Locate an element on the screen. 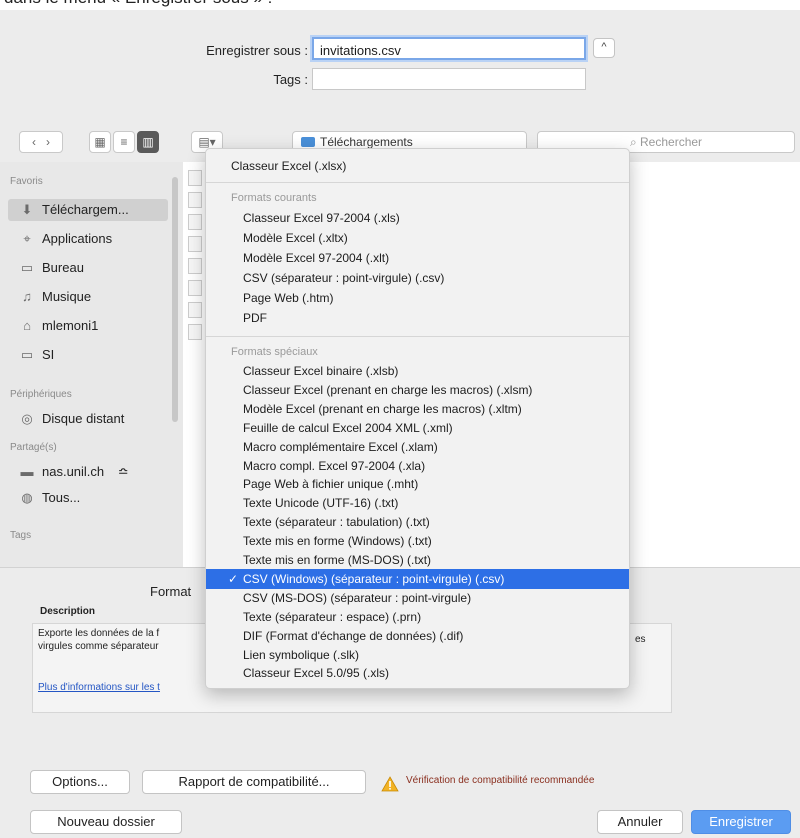 The image size is (800, 838). menu-item-label: DIF (Format d'échange de données) (.dif) is located at coordinates (353, 635).